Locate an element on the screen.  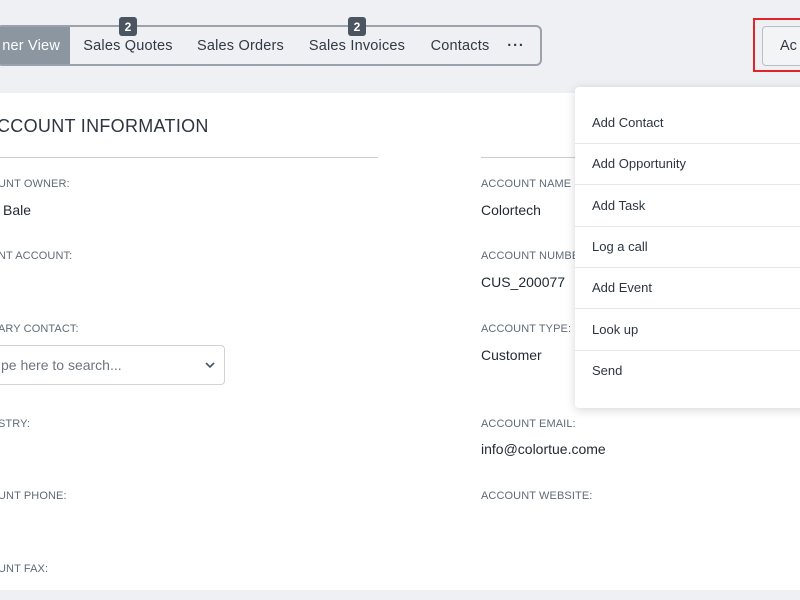
account-owner-label: UNT OWNER: is located at coordinates (35, 184).